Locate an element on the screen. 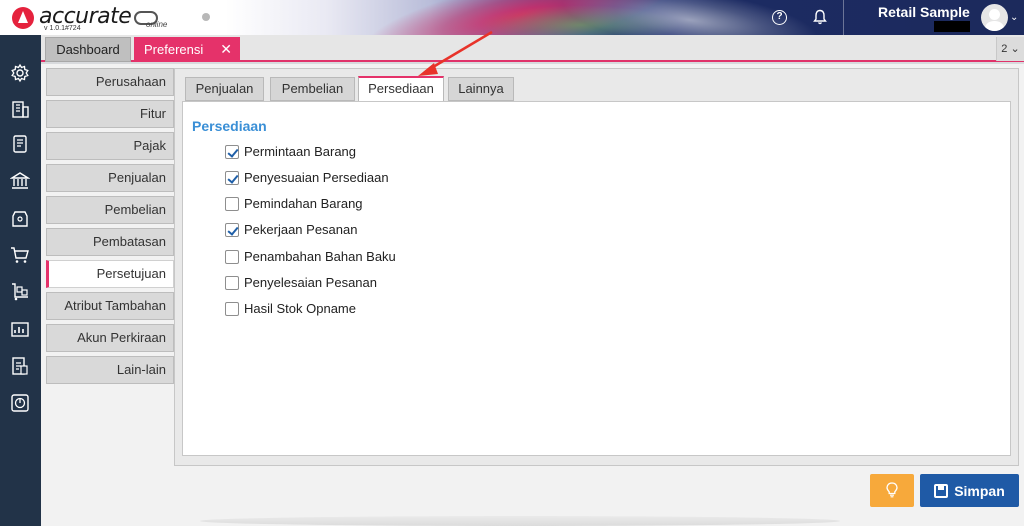 This screenshot has height=526, width=1024. option-label: Penambahan Bahan Baku is located at coordinates (320, 256).